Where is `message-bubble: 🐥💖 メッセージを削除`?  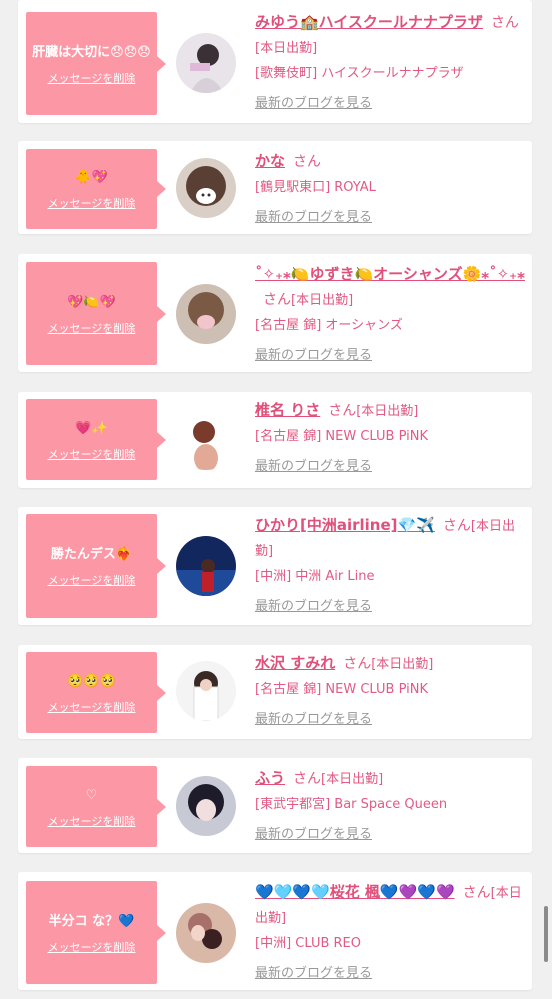 message-bubble: 🐥💖 メッセージを削除 is located at coordinates (96, 189).